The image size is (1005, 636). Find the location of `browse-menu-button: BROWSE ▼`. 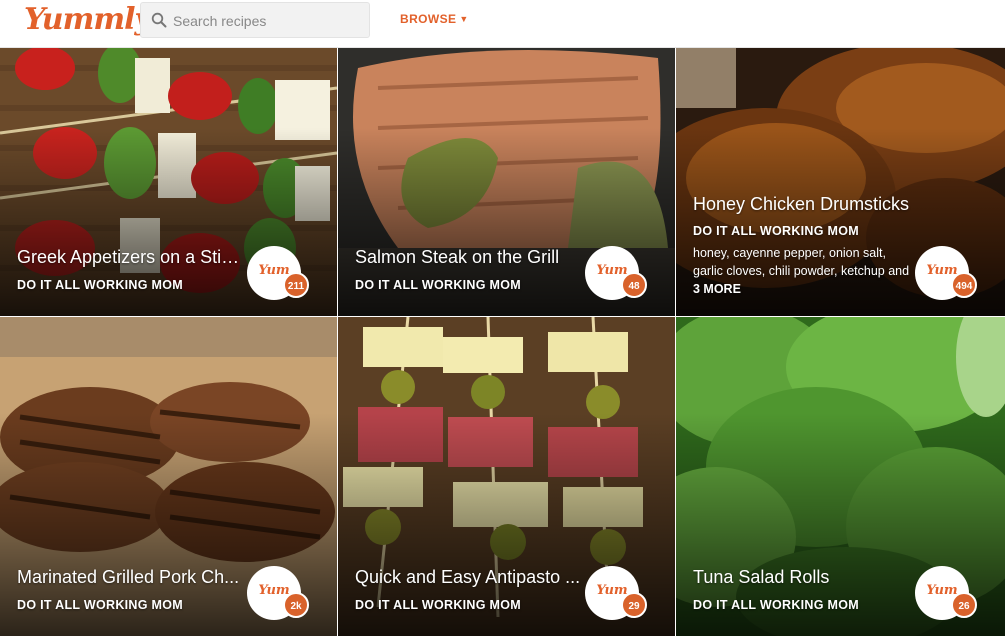

browse-menu-button: BROWSE ▼ is located at coordinates (434, 19).